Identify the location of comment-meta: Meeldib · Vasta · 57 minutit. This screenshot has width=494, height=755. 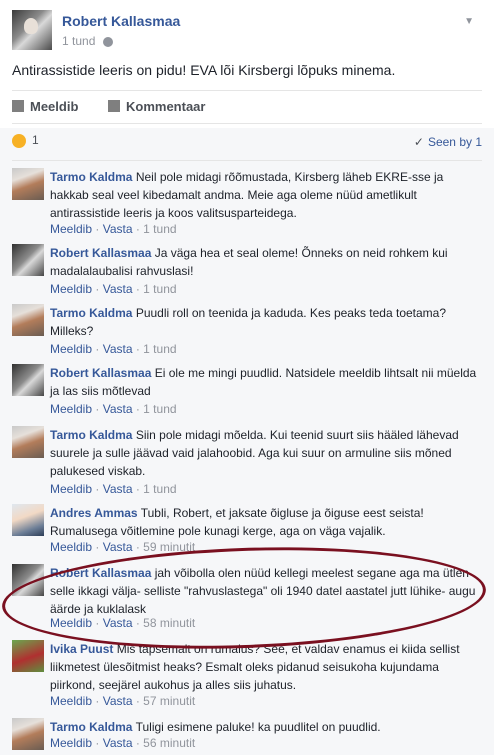
(123, 701).